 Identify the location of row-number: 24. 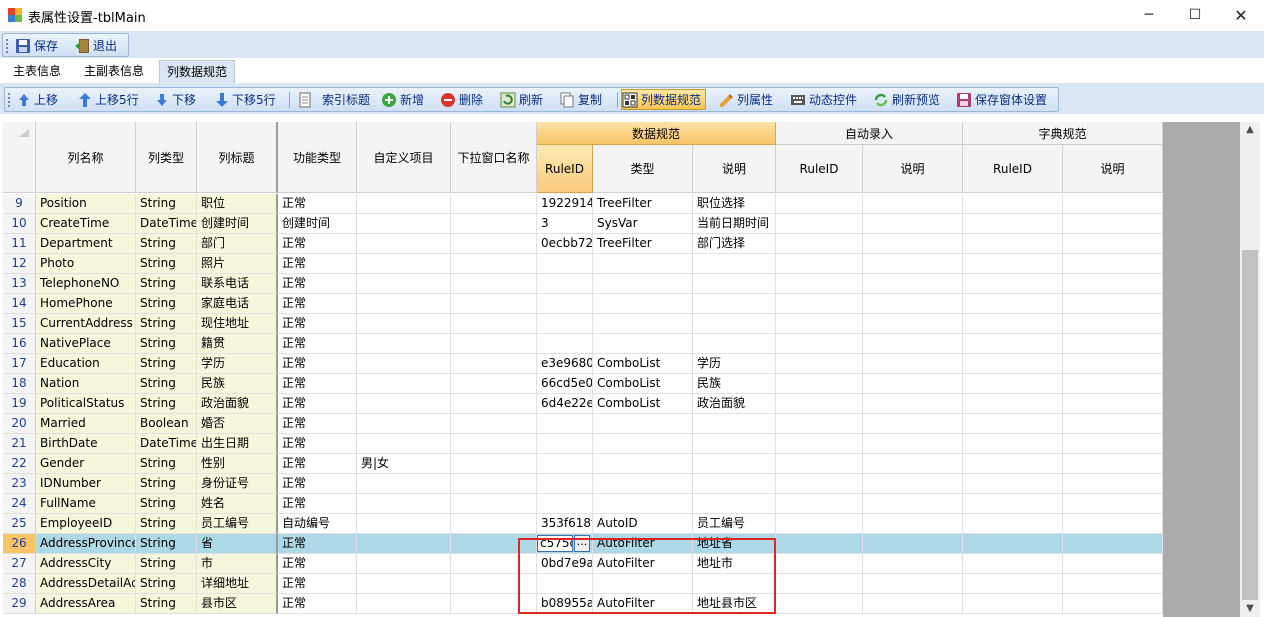
(19, 504).